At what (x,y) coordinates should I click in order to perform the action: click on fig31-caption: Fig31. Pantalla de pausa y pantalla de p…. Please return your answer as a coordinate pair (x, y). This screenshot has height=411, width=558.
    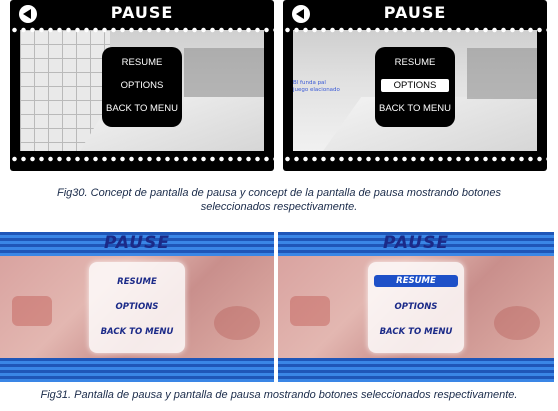
    Looking at the image, I should click on (279, 395).